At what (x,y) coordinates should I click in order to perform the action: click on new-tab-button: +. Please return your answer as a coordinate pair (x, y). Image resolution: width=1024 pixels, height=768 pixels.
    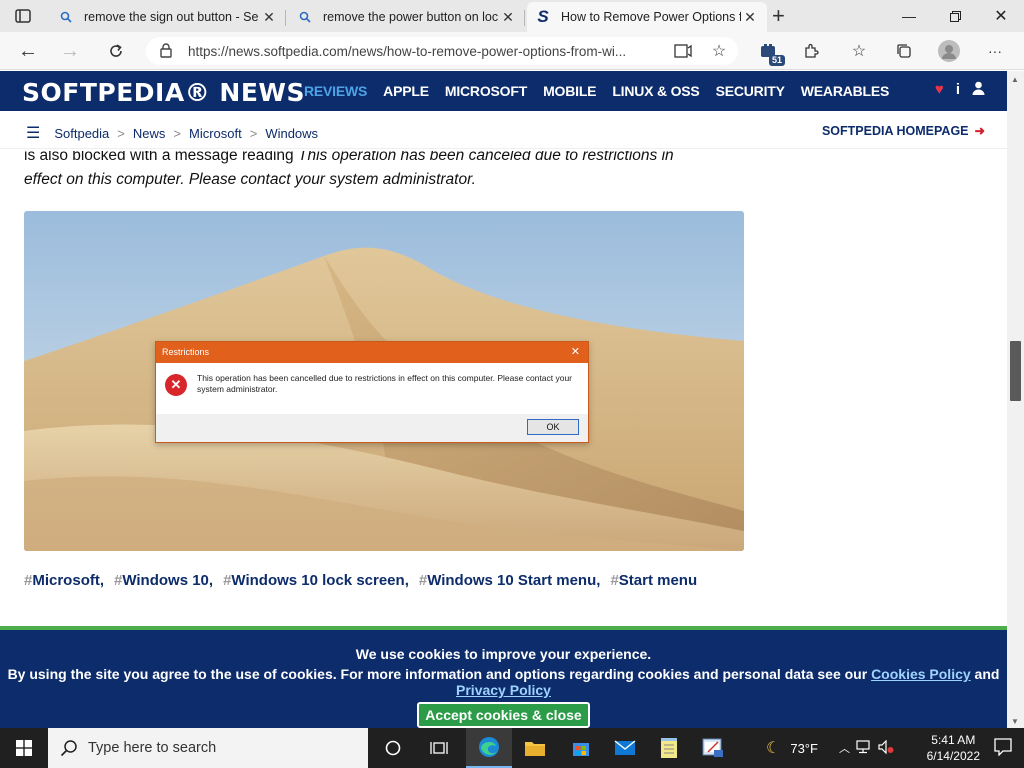
    Looking at the image, I should click on (778, 16).